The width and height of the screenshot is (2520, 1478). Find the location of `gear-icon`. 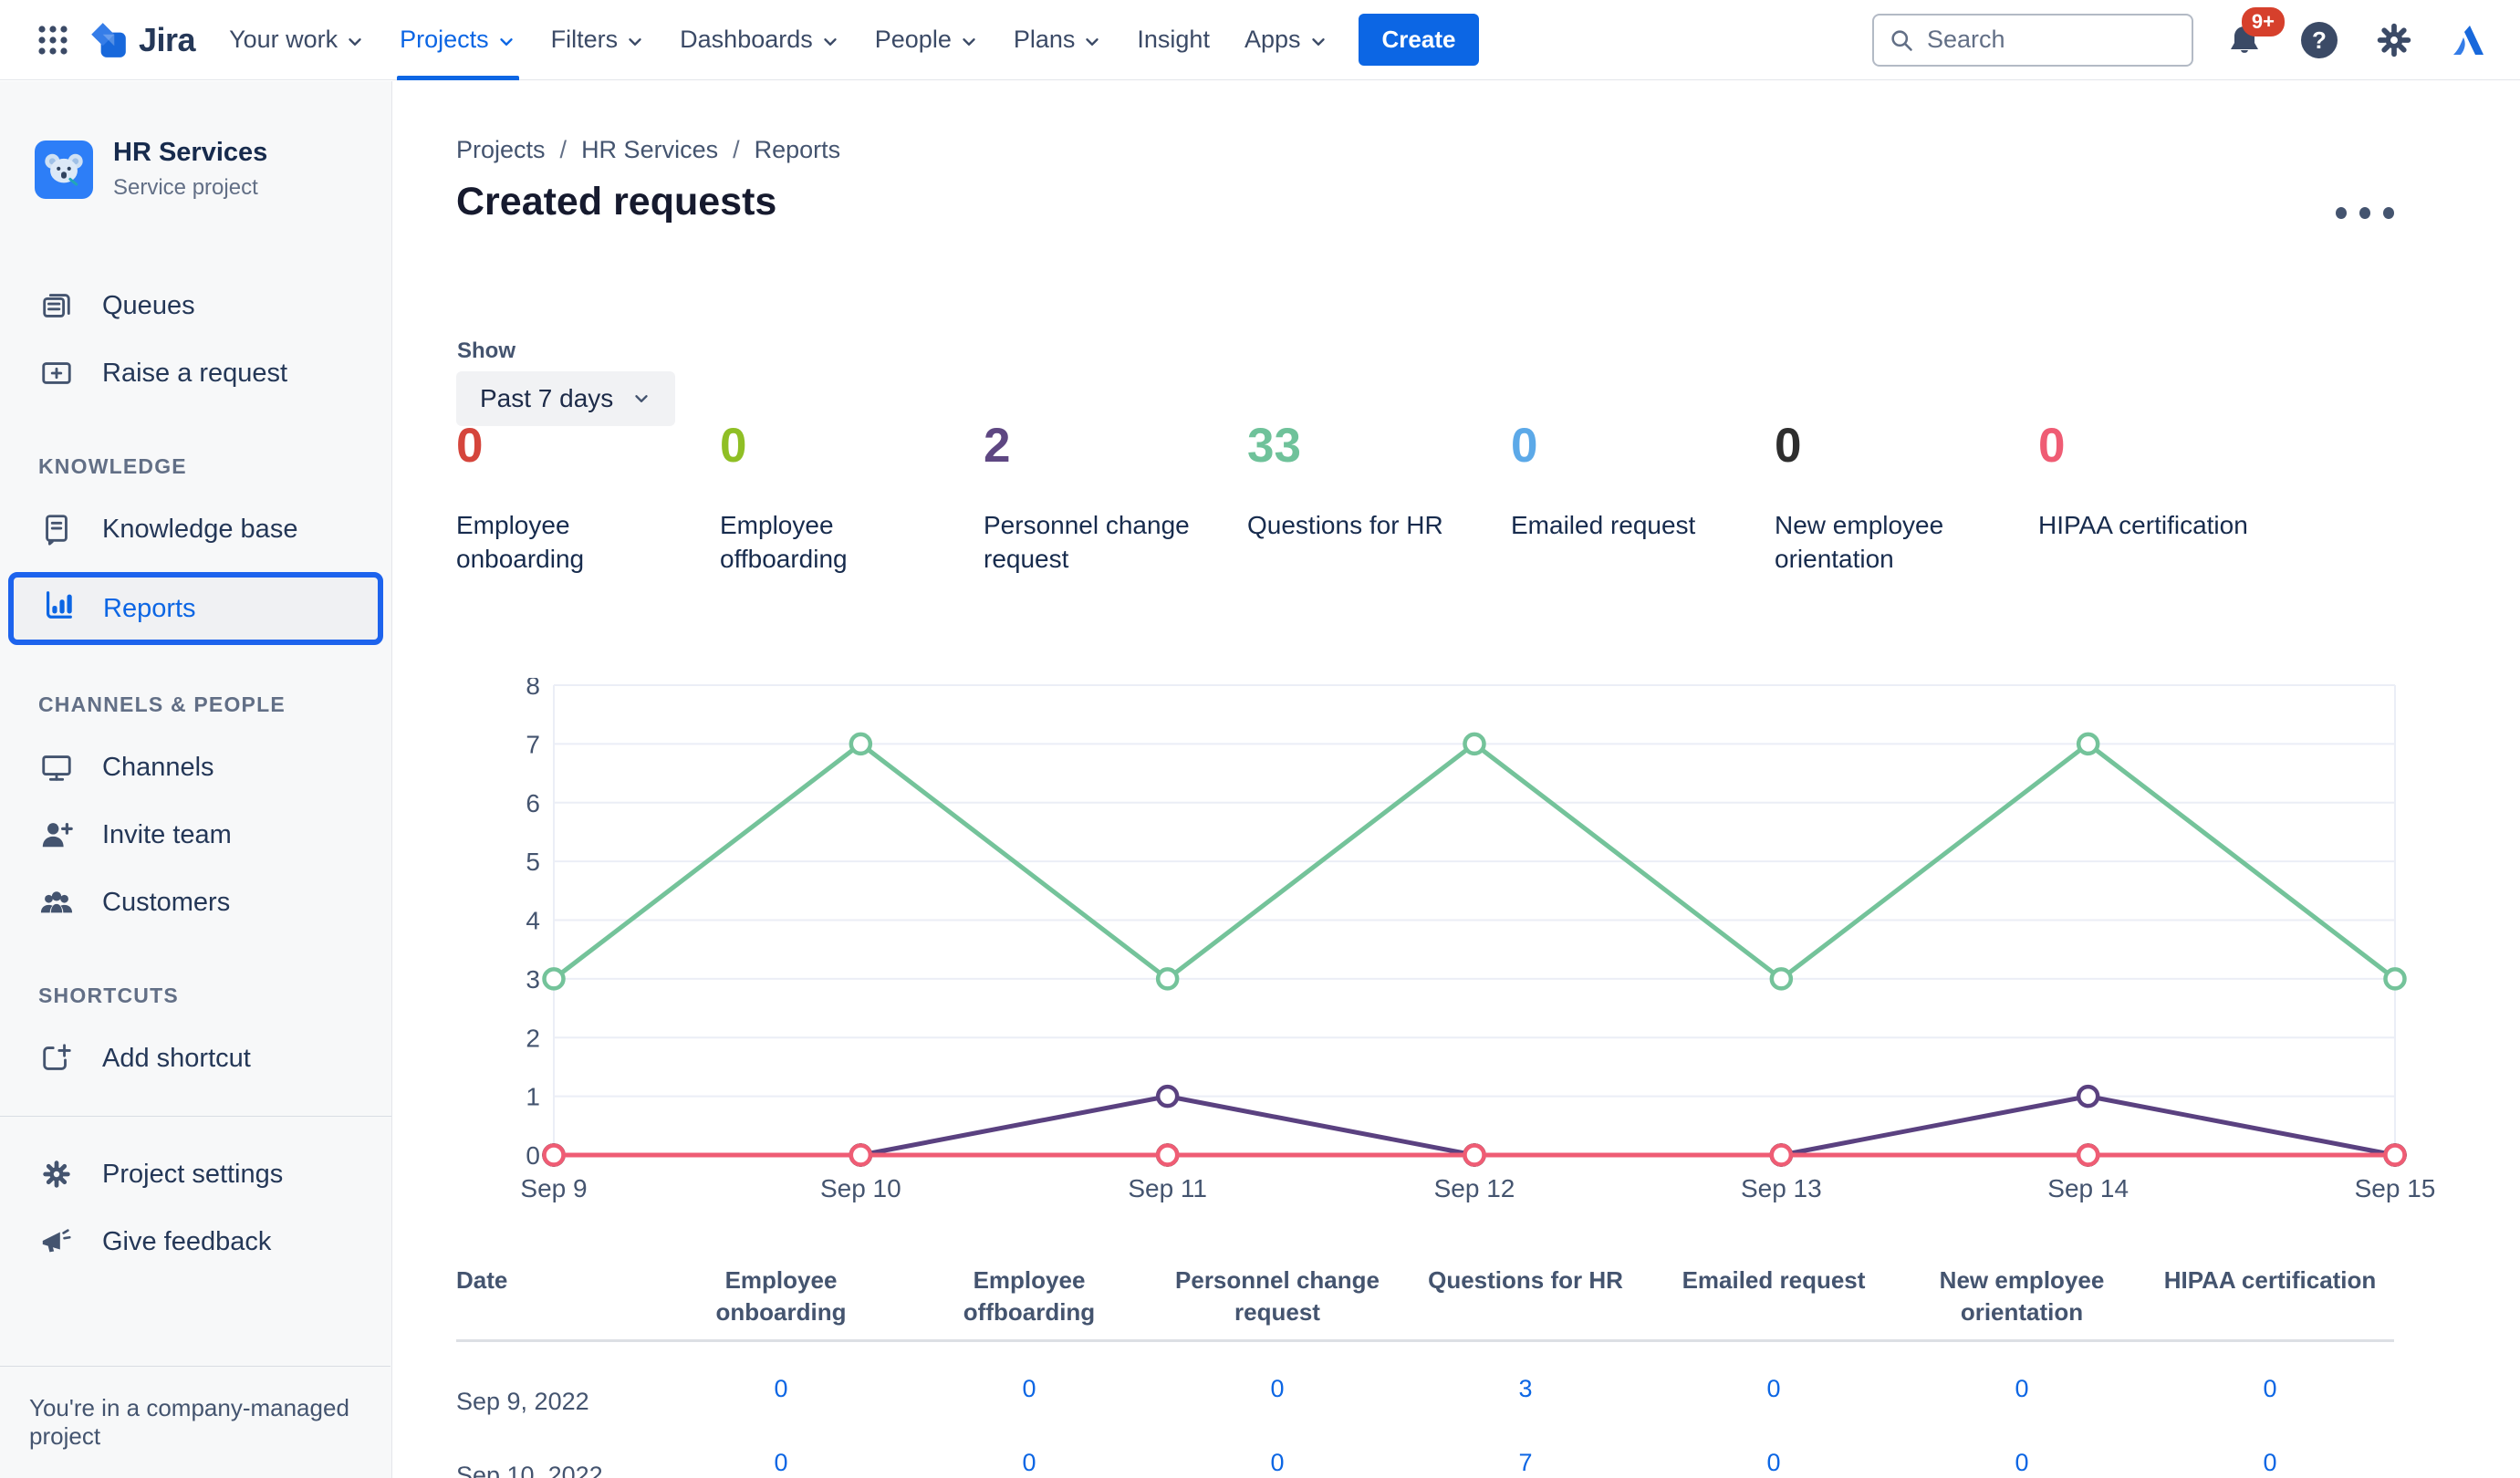

gear-icon is located at coordinates (2394, 40).